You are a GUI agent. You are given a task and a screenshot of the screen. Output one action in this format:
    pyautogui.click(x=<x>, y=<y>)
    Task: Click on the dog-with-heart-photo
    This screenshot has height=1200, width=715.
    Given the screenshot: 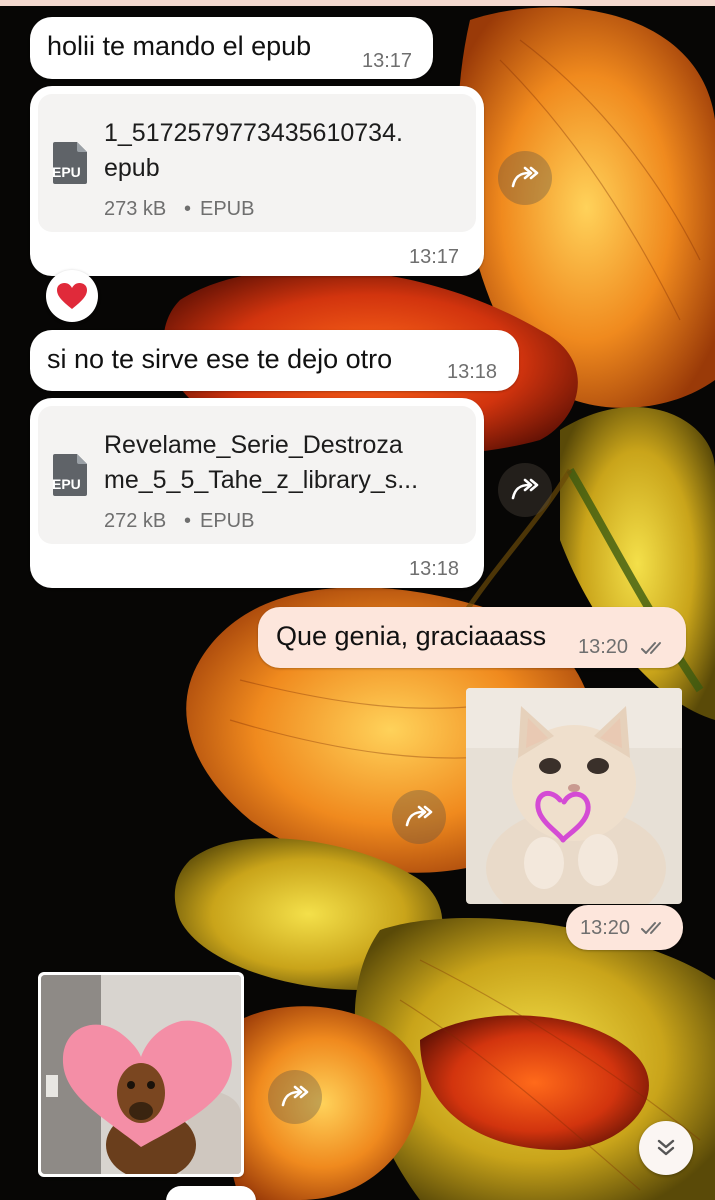 What is the action you would take?
    pyautogui.click(x=141, y=1074)
    